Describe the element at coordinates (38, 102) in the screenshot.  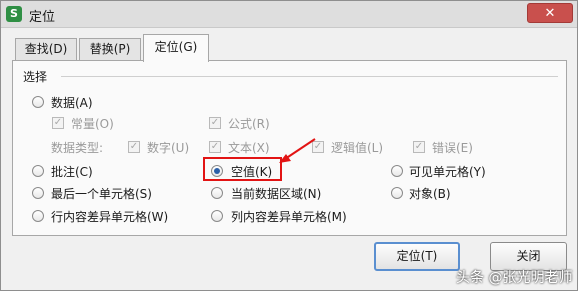
I see `radio-data` at that location.